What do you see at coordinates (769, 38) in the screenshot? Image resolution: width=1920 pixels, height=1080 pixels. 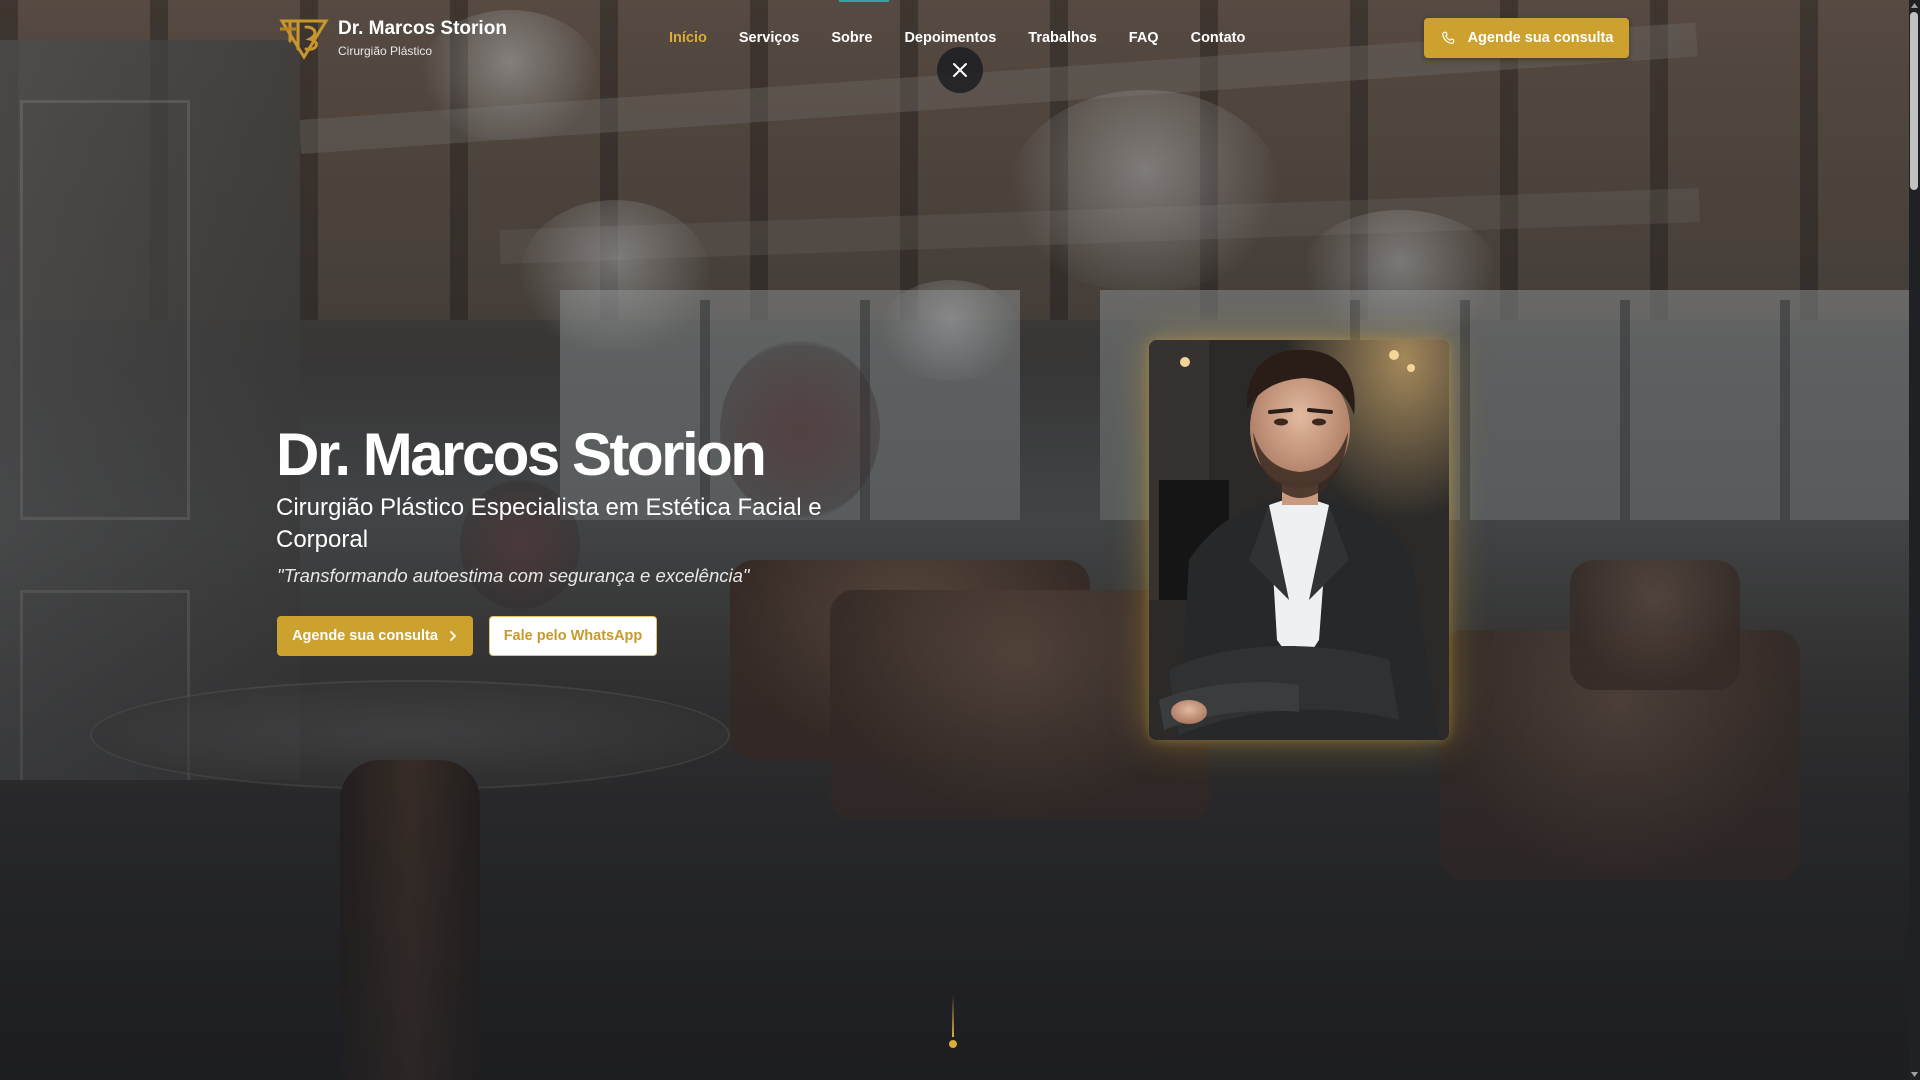 I see `nav-item-servicos: Serviços` at bounding box center [769, 38].